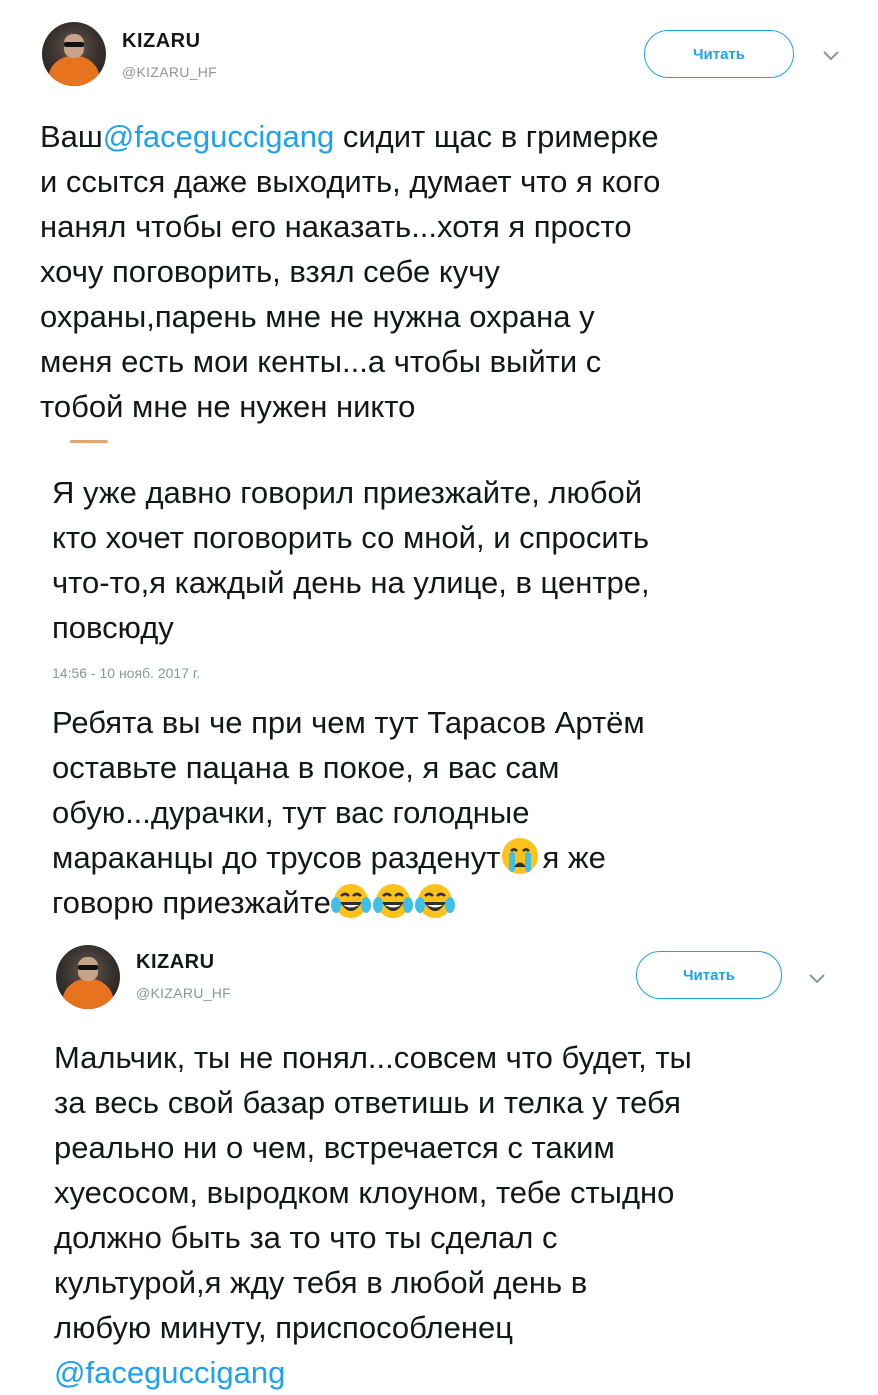 The image size is (878, 1395). What do you see at coordinates (520, 856) in the screenshot?
I see `crying-face-emoji-icon` at bounding box center [520, 856].